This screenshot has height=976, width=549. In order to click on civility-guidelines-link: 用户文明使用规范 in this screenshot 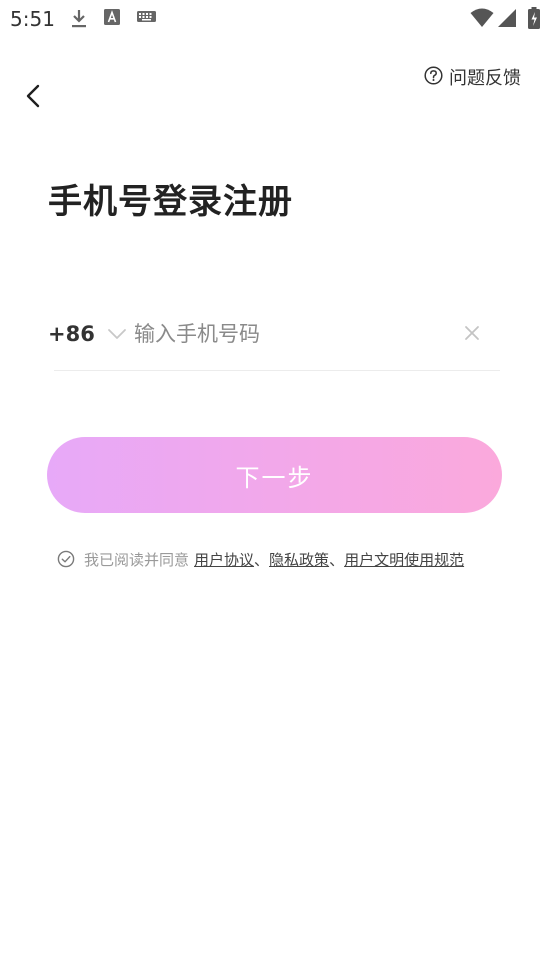, I will do `click(404, 559)`.